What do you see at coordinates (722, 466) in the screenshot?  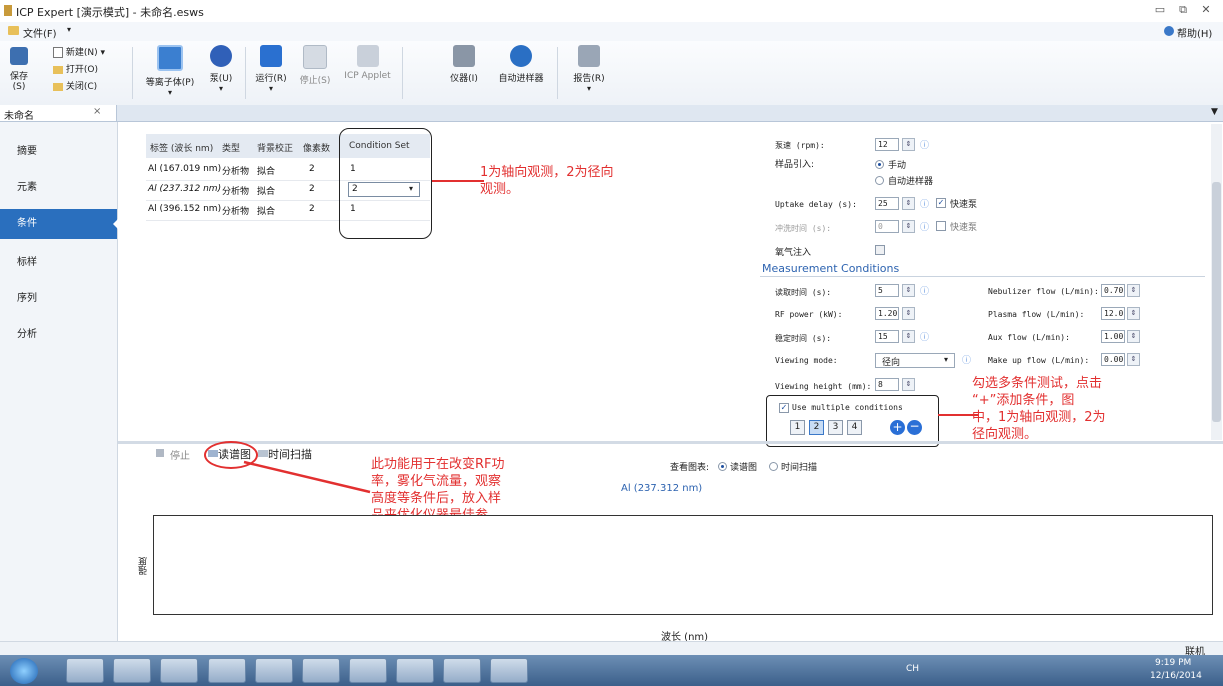 I see `spectrum-radio` at bounding box center [722, 466].